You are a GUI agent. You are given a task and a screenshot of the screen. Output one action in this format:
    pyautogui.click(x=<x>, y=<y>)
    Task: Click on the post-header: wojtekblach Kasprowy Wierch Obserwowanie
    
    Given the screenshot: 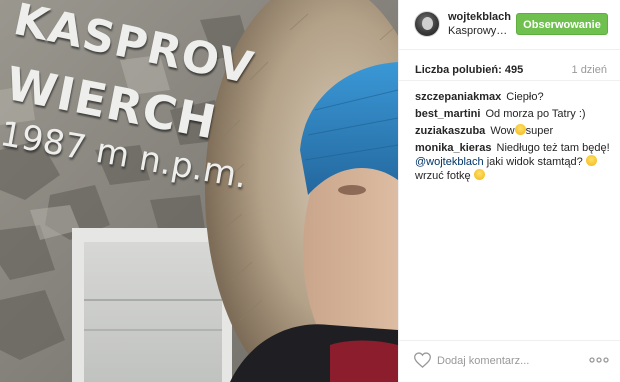 What is the action you would take?
    pyautogui.click(x=509, y=25)
    